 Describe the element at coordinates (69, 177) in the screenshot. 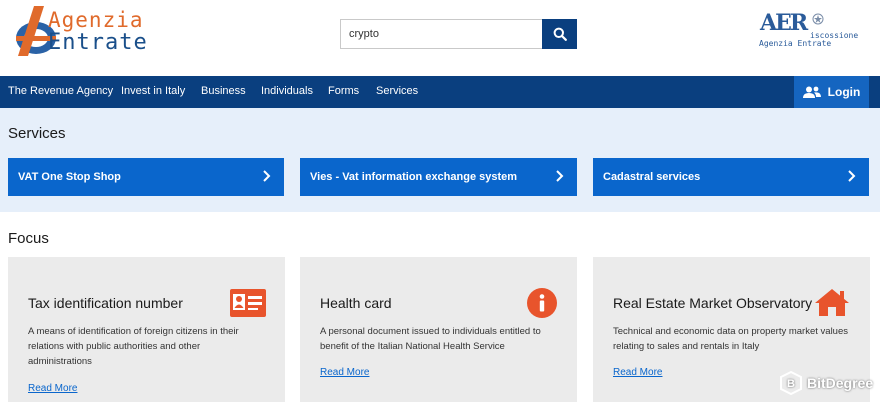

I see `service-label: VAT One Stop Shop` at that location.